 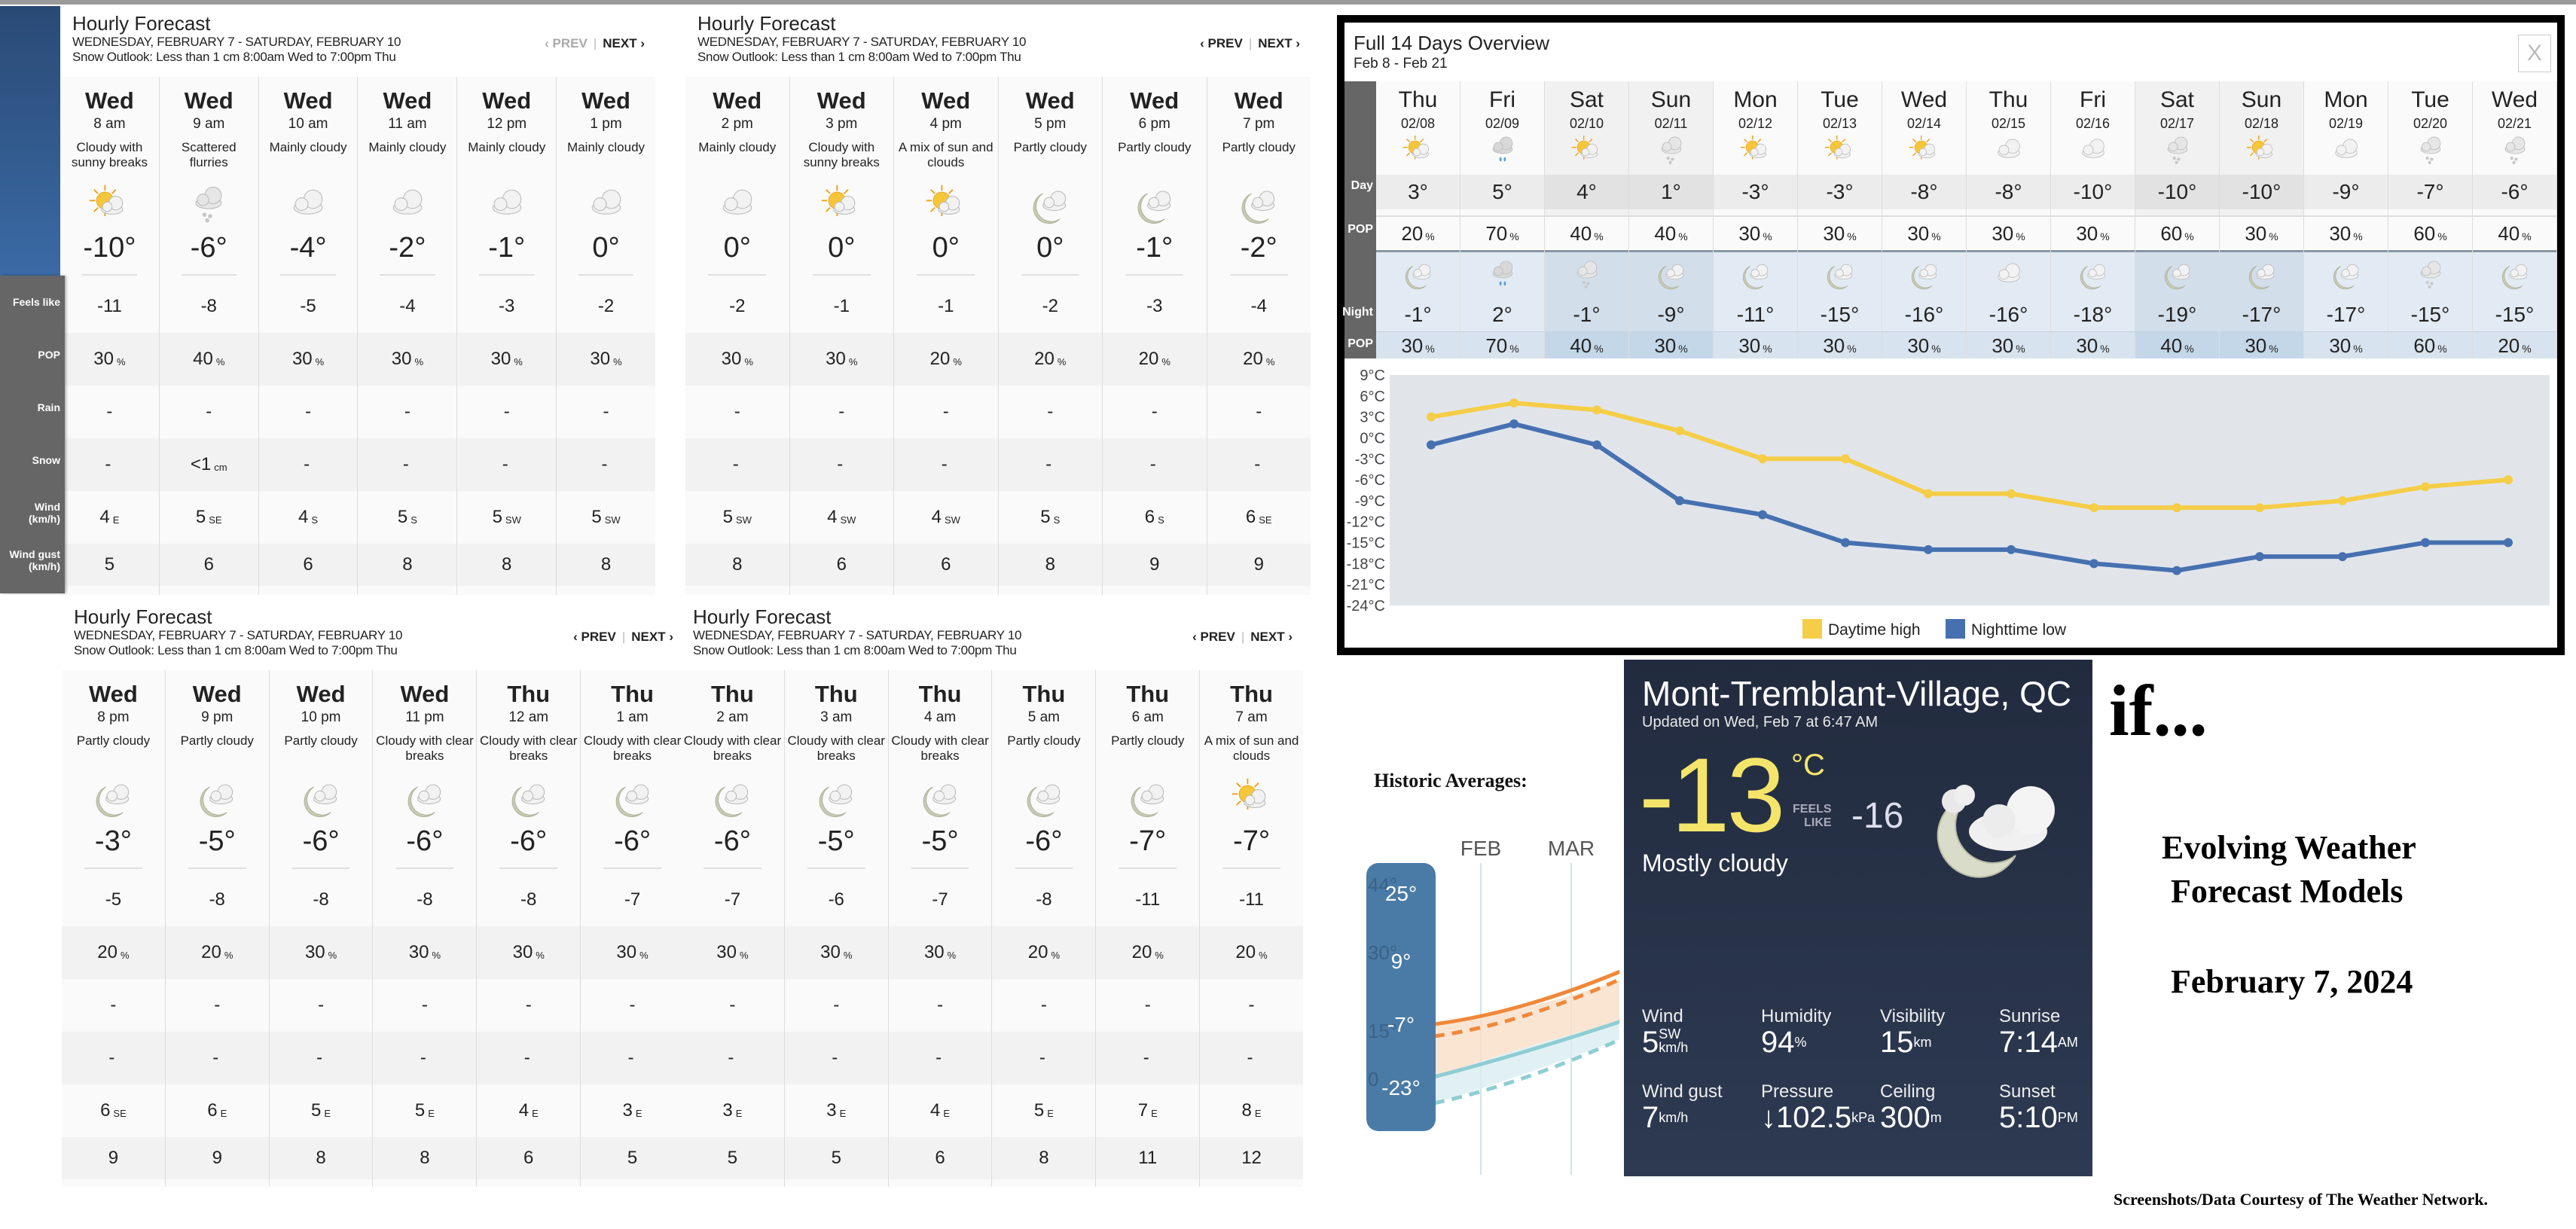 I want to click on hour-temperature: -6°, so click(x=209, y=248).